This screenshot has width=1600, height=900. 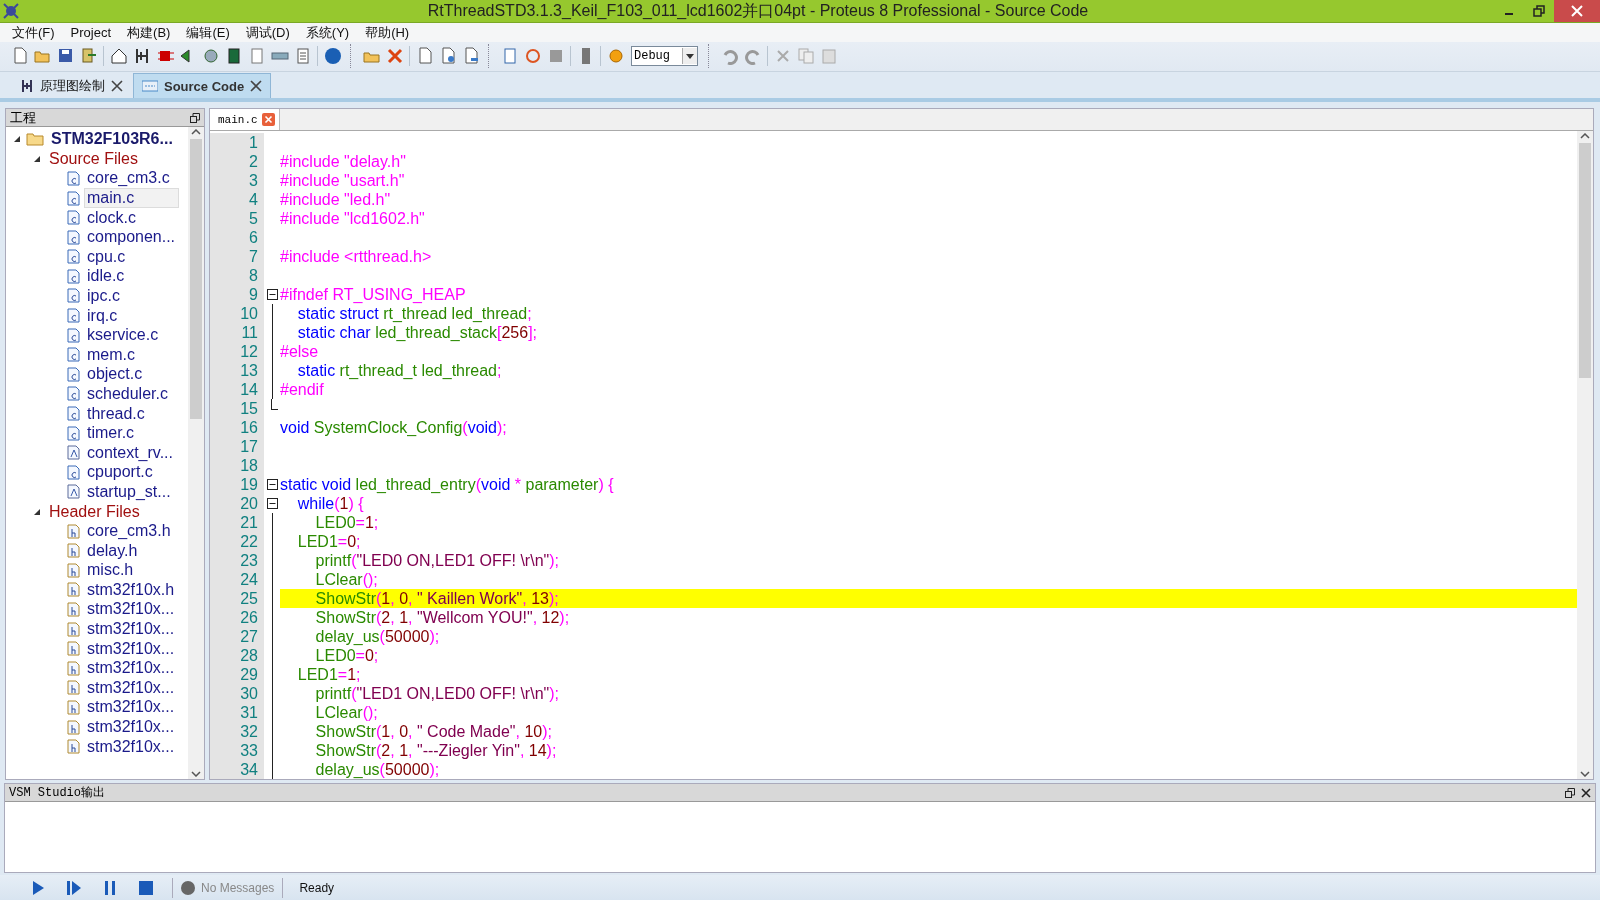 I want to click on line-number: 13, so click(x=237, y=371).